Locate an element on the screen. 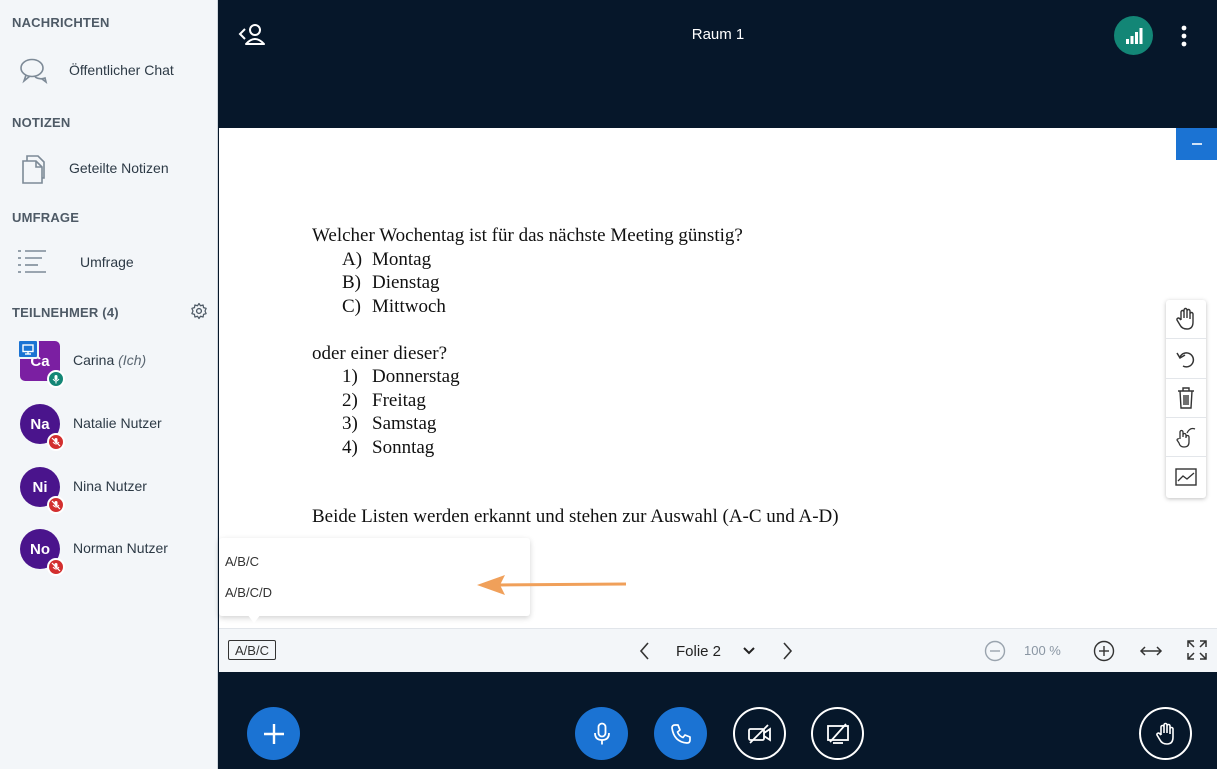 This screenshot has height=769, width=1217. participant-natalie: Na Natalie Nutzer is located at coordinates (108, 430).